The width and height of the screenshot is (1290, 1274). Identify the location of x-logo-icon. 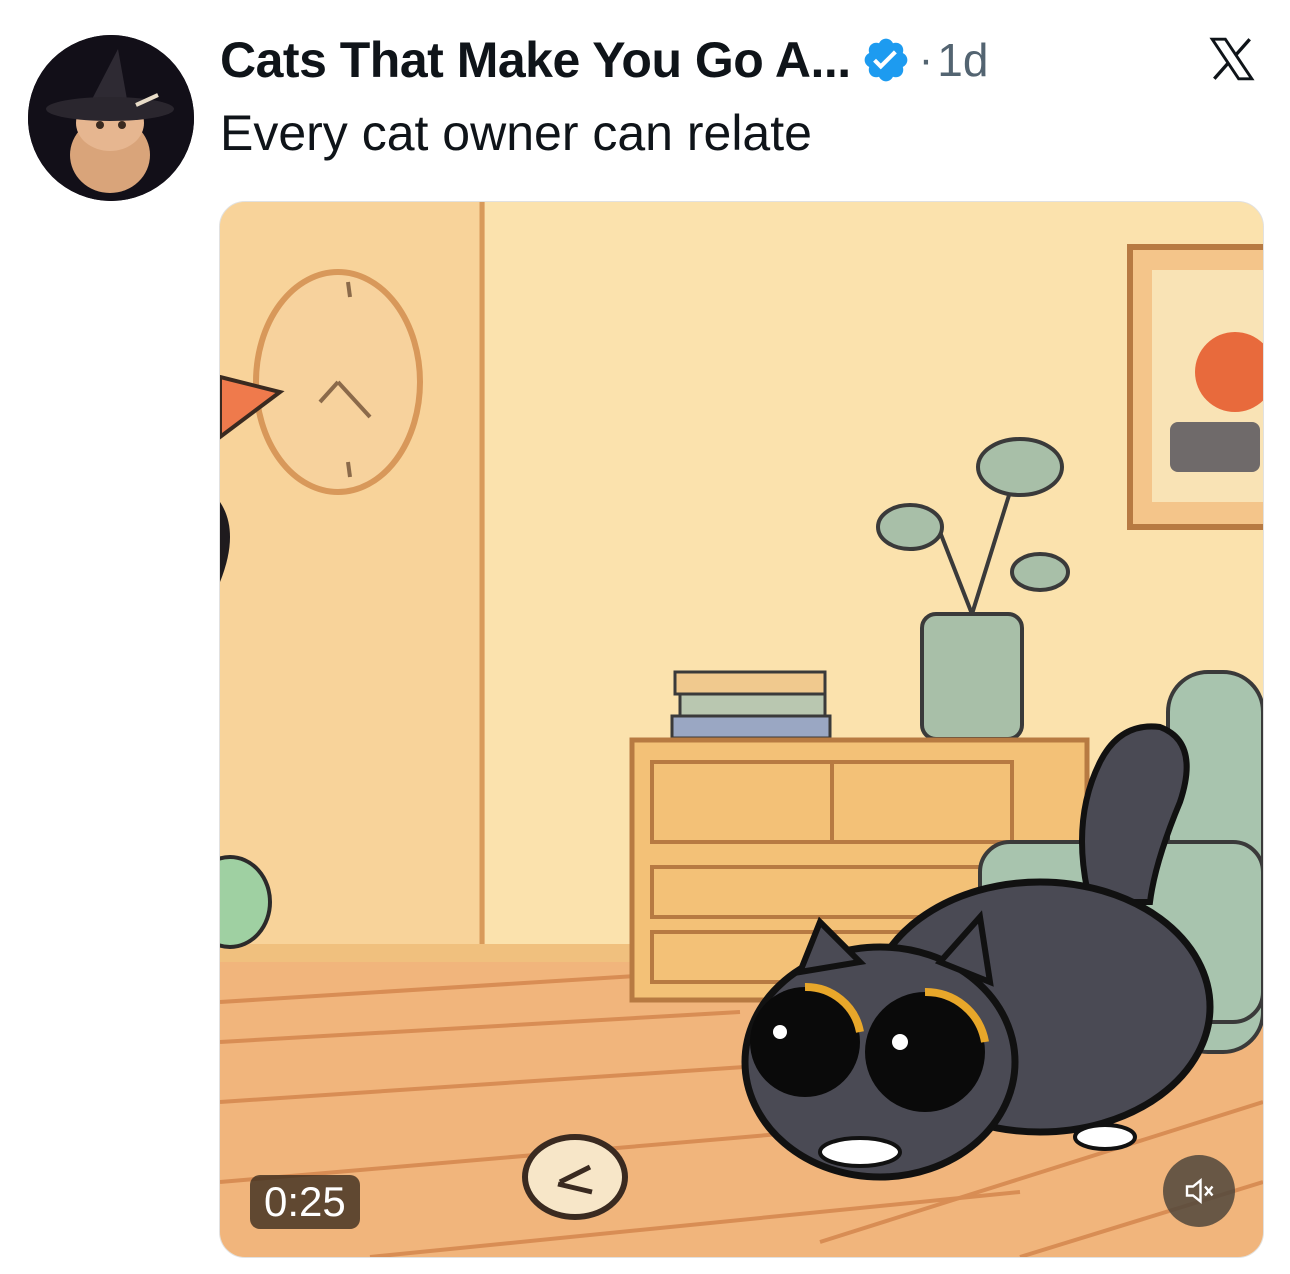
(1232, 59).